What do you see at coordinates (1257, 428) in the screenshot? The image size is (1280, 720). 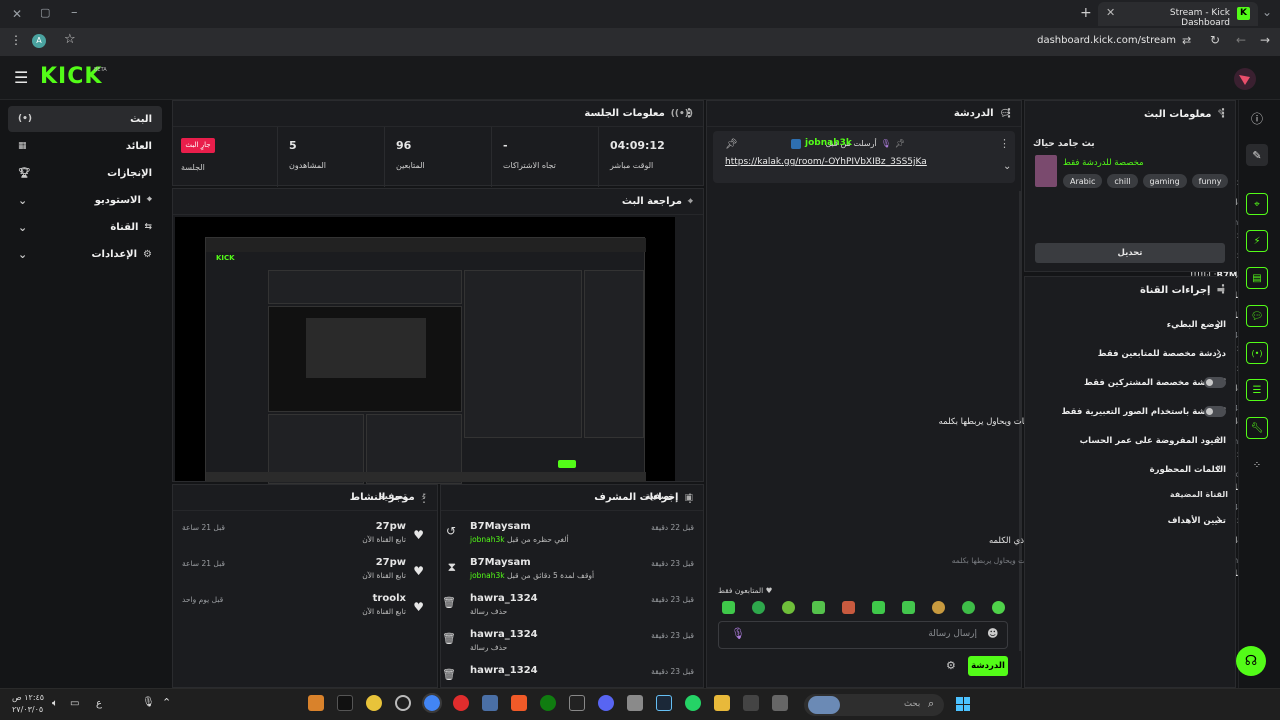 I see `wrench-tool-icon: 🔧︎` at bounding box center [1257, 428].